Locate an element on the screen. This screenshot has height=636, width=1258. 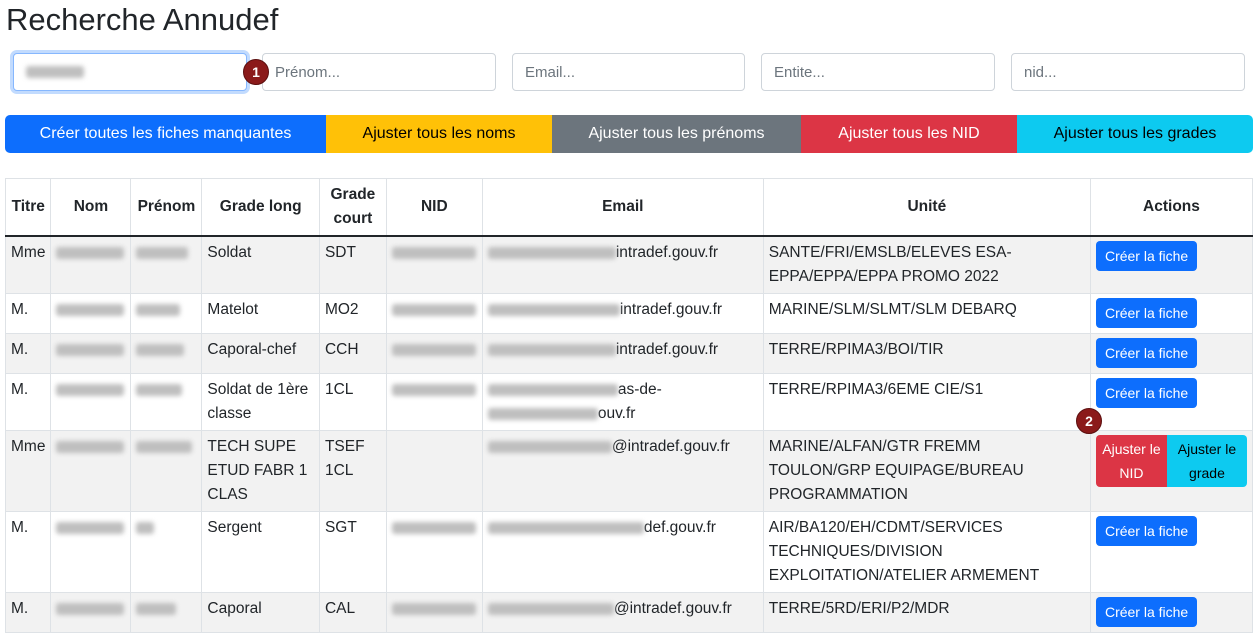
header-grade-long: Grade long is located at coordinates (260, 207).